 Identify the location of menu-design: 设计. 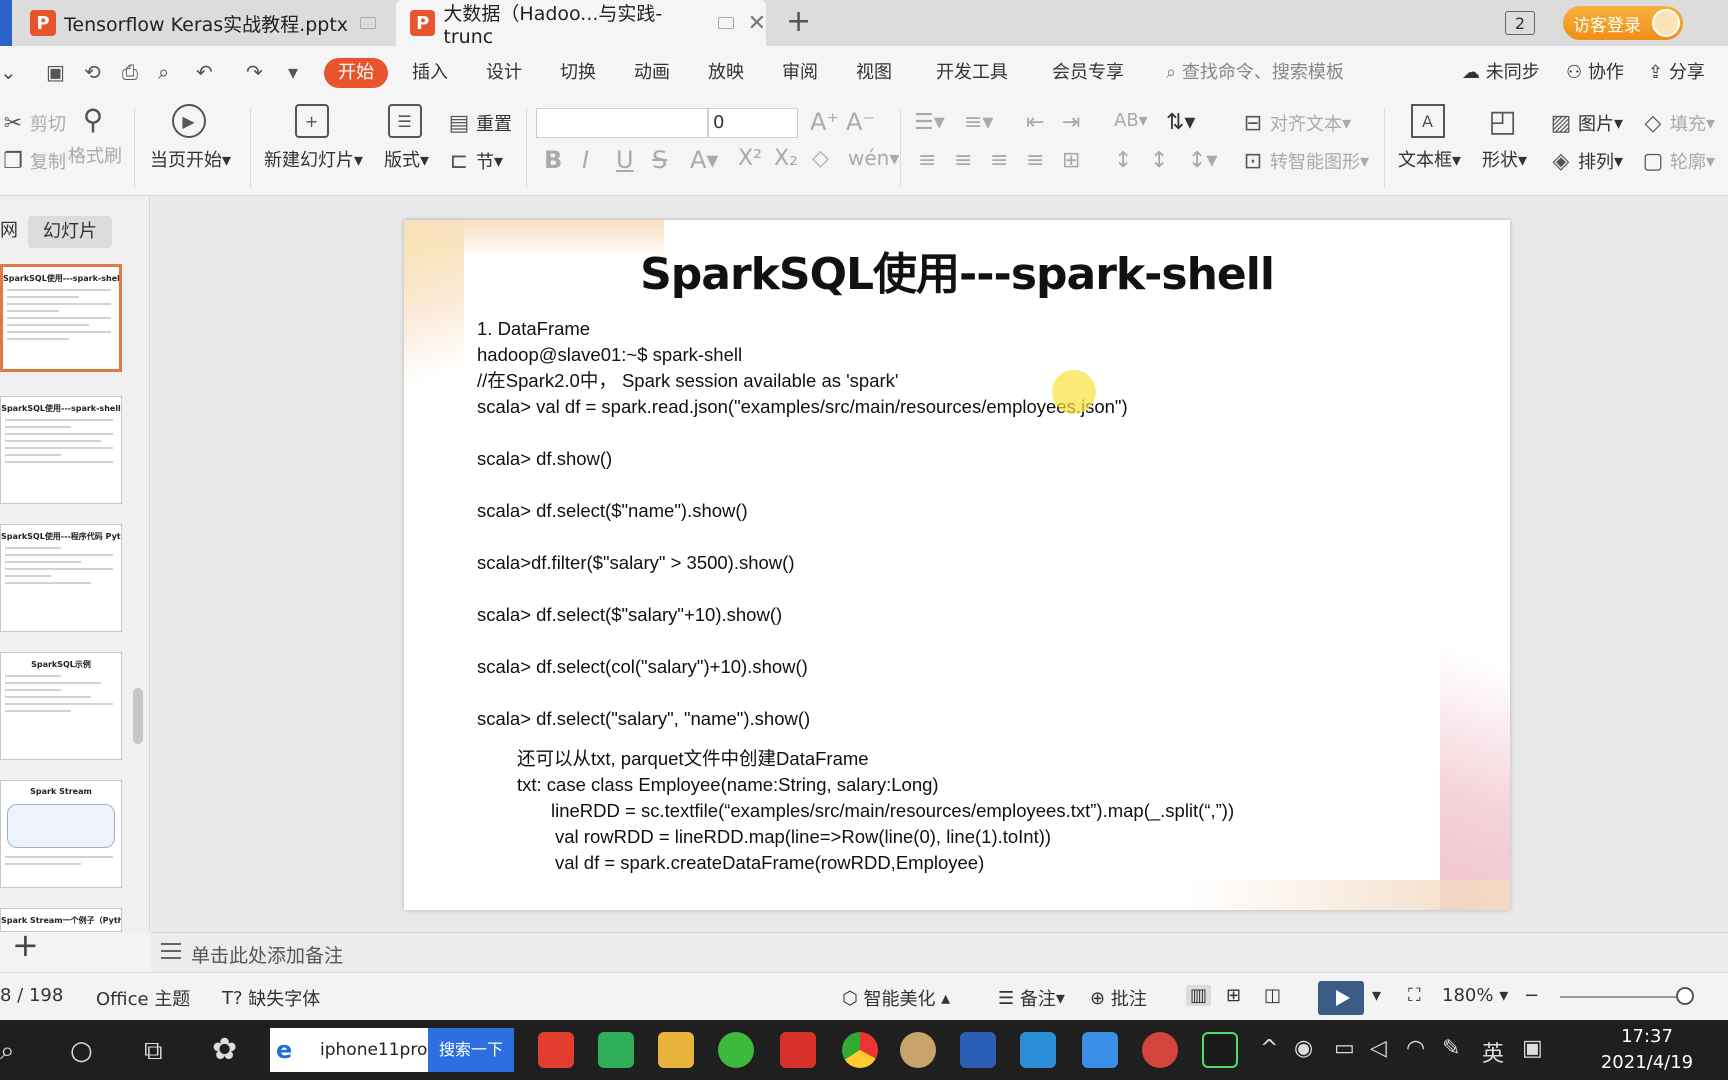
(504, 73).